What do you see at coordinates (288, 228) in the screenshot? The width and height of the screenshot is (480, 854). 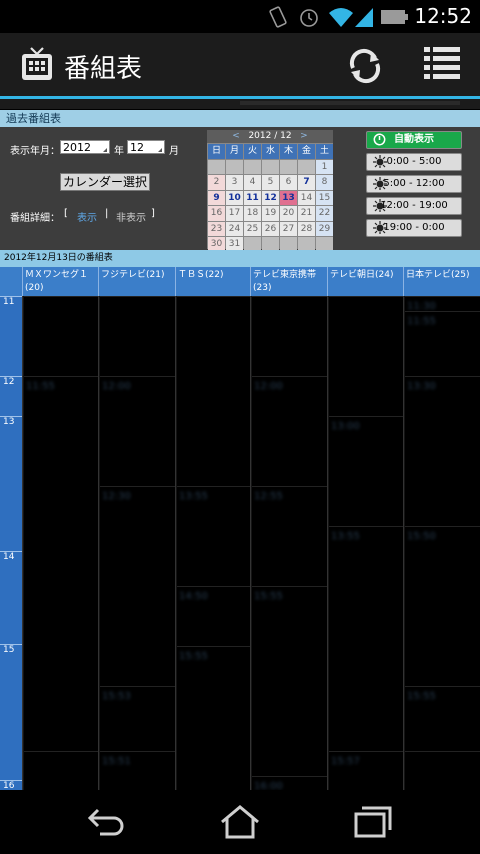 I see `calendar-day: 27` at bounding box center [288, 228].